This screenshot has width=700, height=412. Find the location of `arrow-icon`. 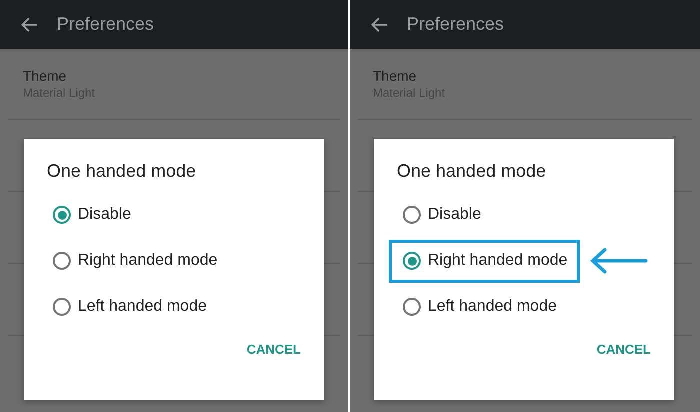

arrow-icon is located at coordinates (619, 261).